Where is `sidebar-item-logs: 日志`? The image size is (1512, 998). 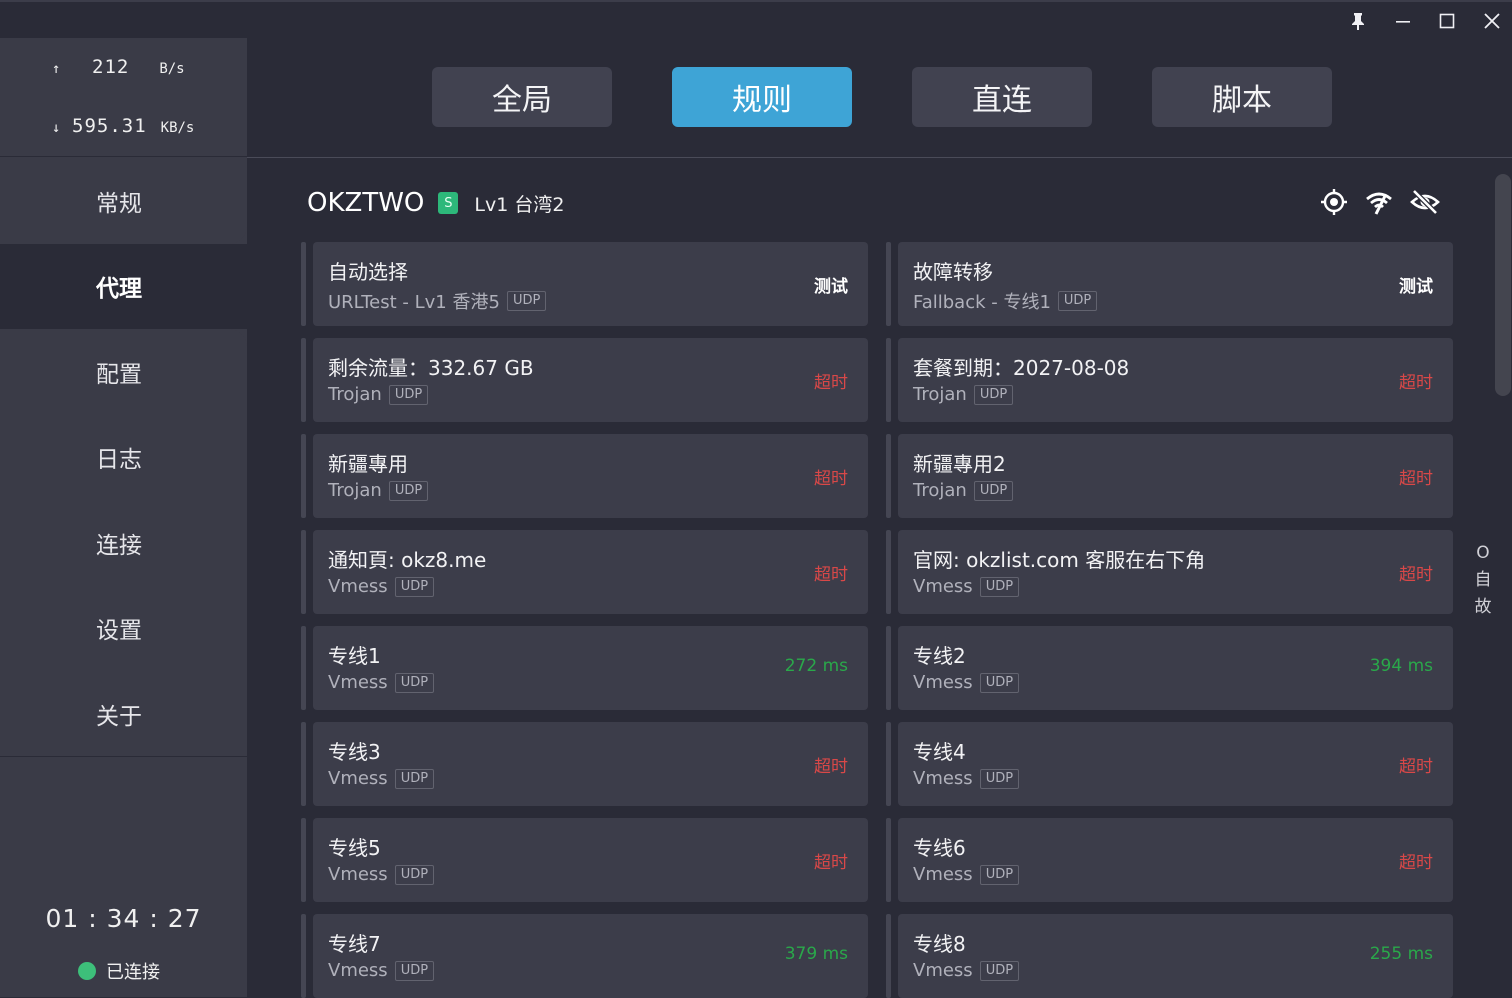
sidebar-item-logs: 日志 is located at coordinates (123, 457).